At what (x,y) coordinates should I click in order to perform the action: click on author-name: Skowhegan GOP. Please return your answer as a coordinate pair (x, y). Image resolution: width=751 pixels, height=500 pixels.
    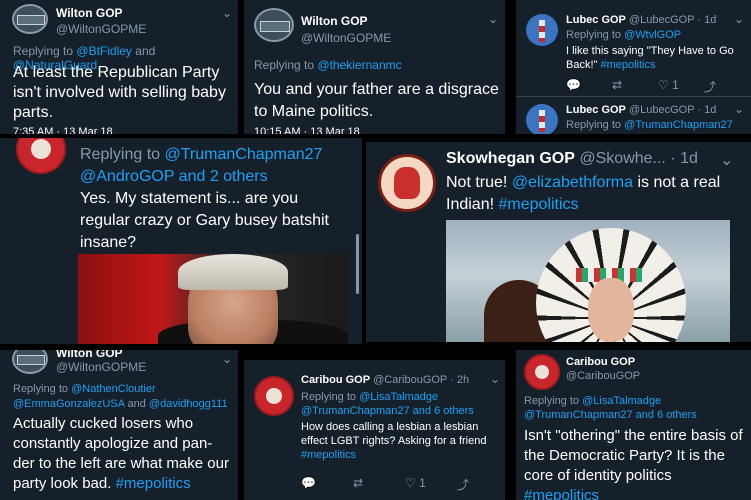
    Looking at the image, I should click on (510, 158).